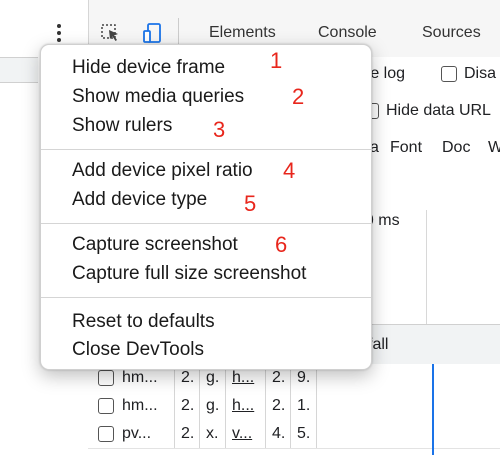 The width and height of the screenshot is (500, 455). What do you see at coordinates (456, 148) in the screenshot?
I see `filter-doc: Doc` at bounding box center [456, 148].